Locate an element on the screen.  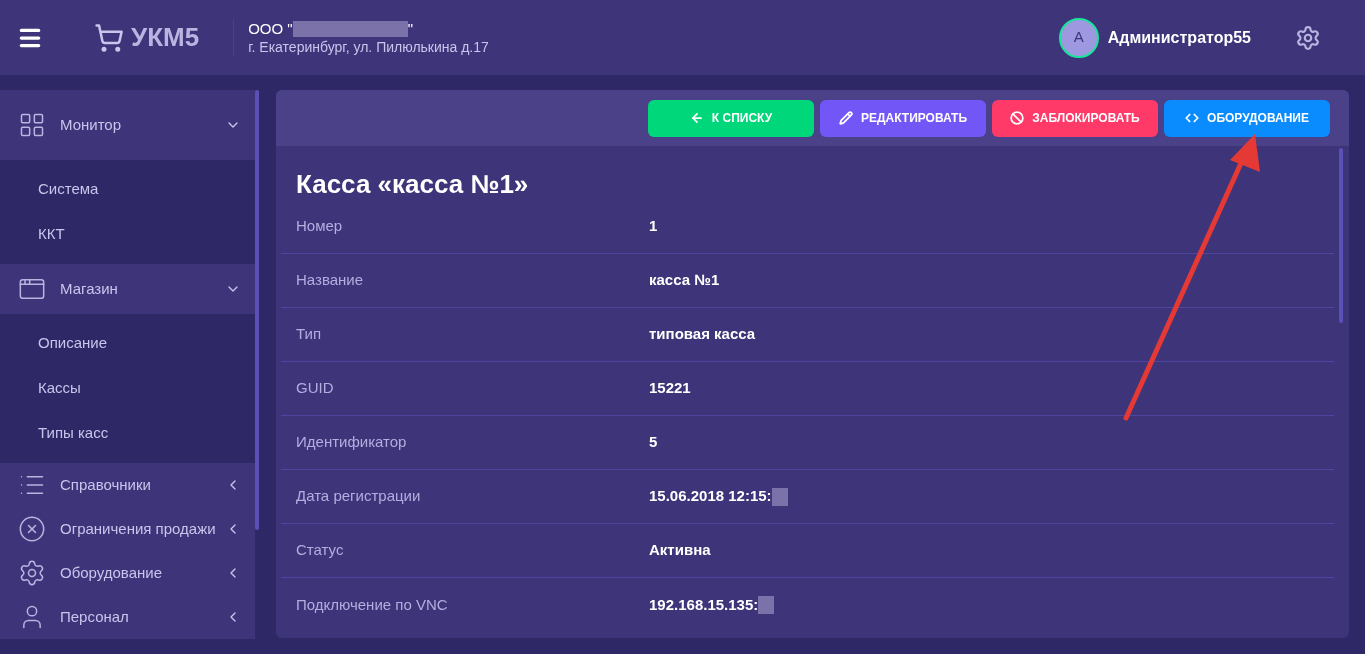
org-address: г. Екатеринбург, ул. Пилюлькина д.17 is located at coordinates (368, 46).